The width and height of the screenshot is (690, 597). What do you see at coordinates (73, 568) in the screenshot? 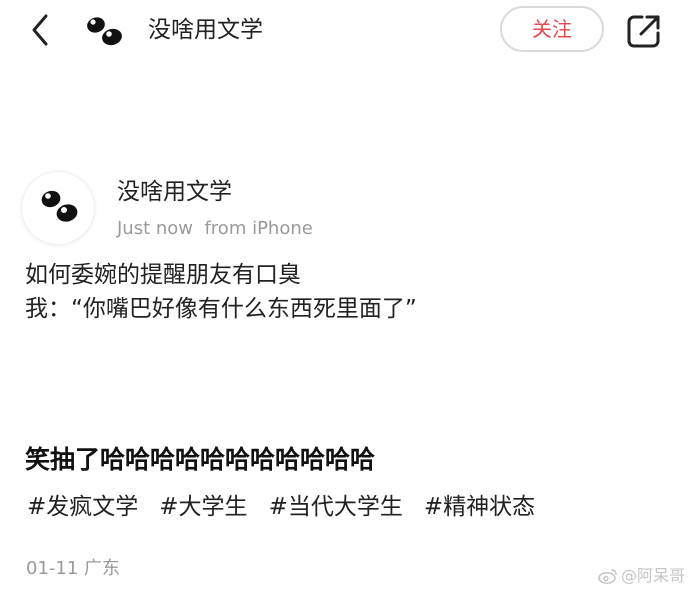
I see `post-date-location: 01-11 广东` at bounding box center [73, 568].